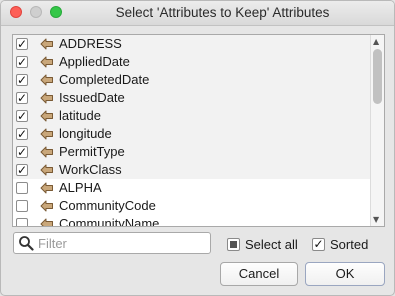 Image resolution: width=395 pixels, height=296 pixels. I want to click on attribute-label: CompletedDate, so click(104, 79).